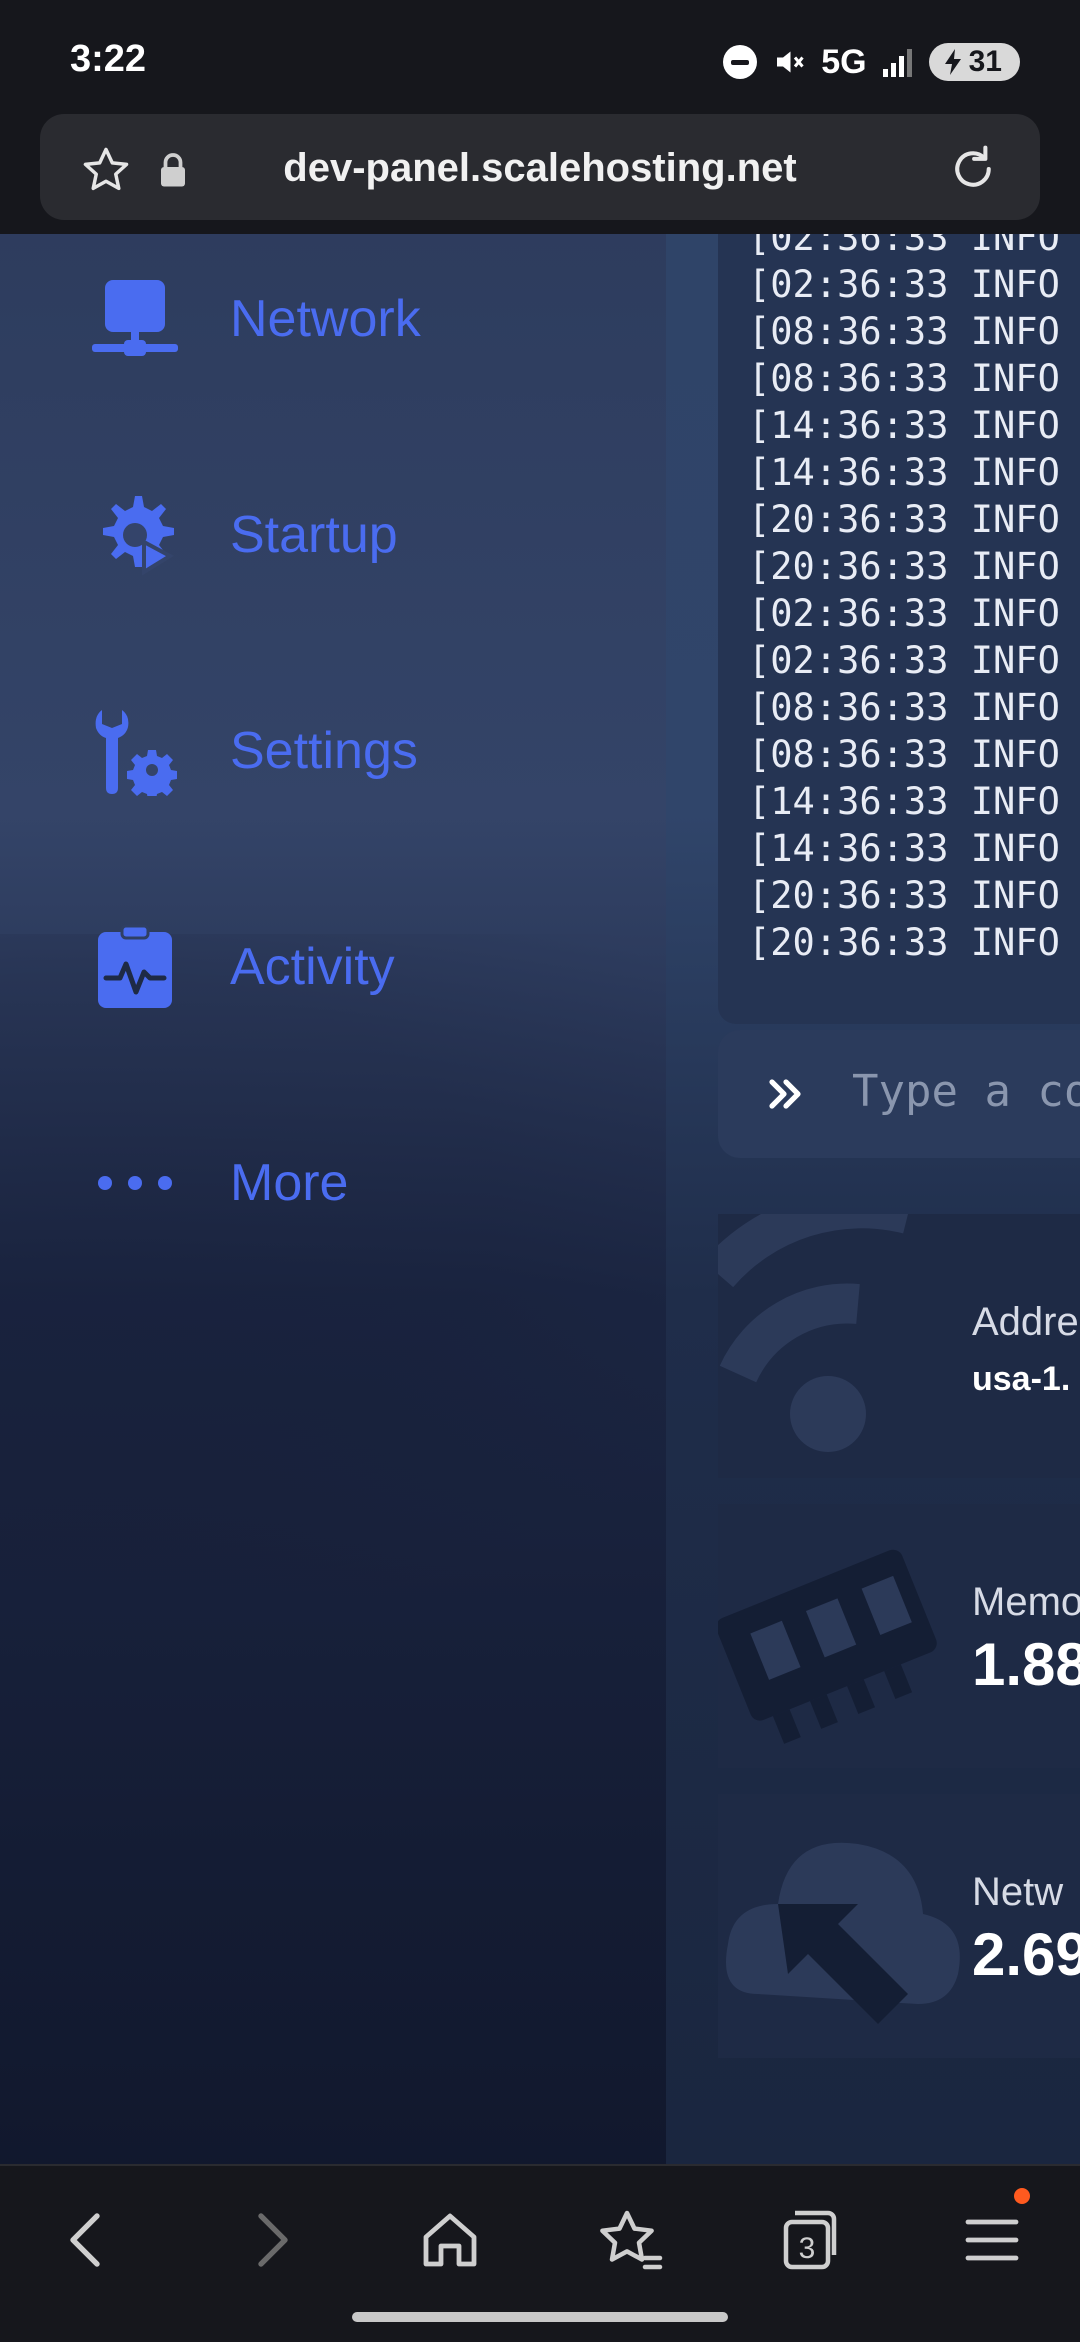 This screenshot has width=1080, height=2342. I want to click on sidebar-item-label: Network, so click(325, 319).